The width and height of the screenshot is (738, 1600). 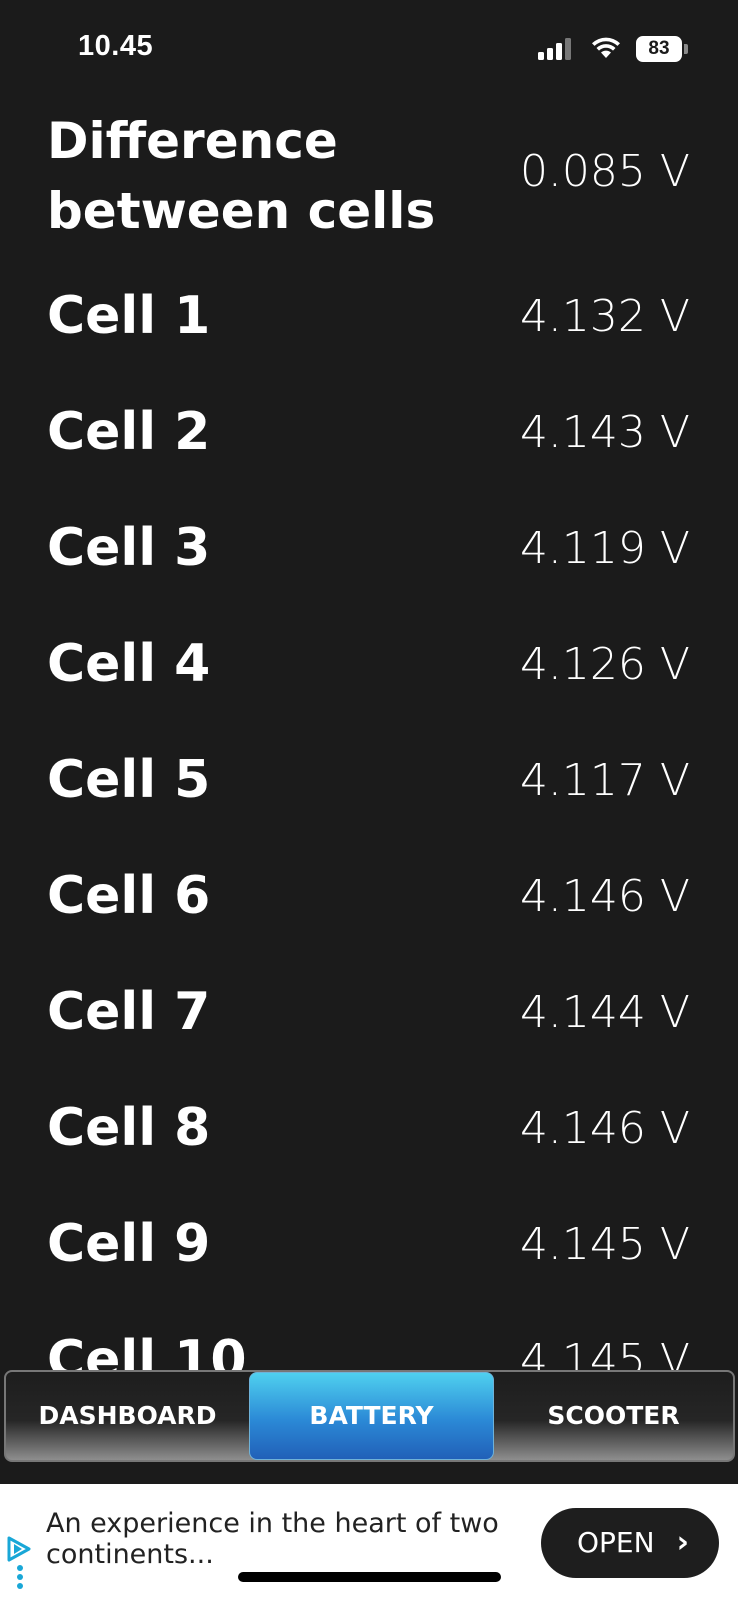 What do you see at coordinates (129, 1012) in the screenshot?
I see `cell-label: Cell 7` at bounding box center [129, 1012].